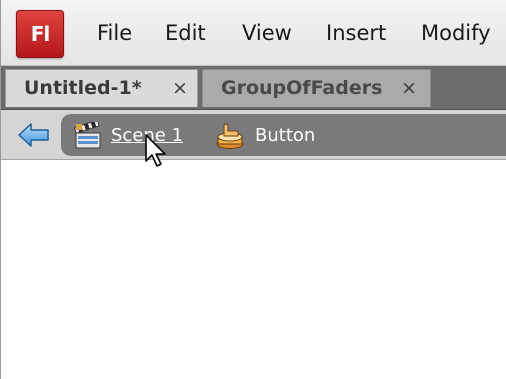 The width and height of the screenshot is (506, 379). I want to click on flash-logo: Fl, so click(40, 34).